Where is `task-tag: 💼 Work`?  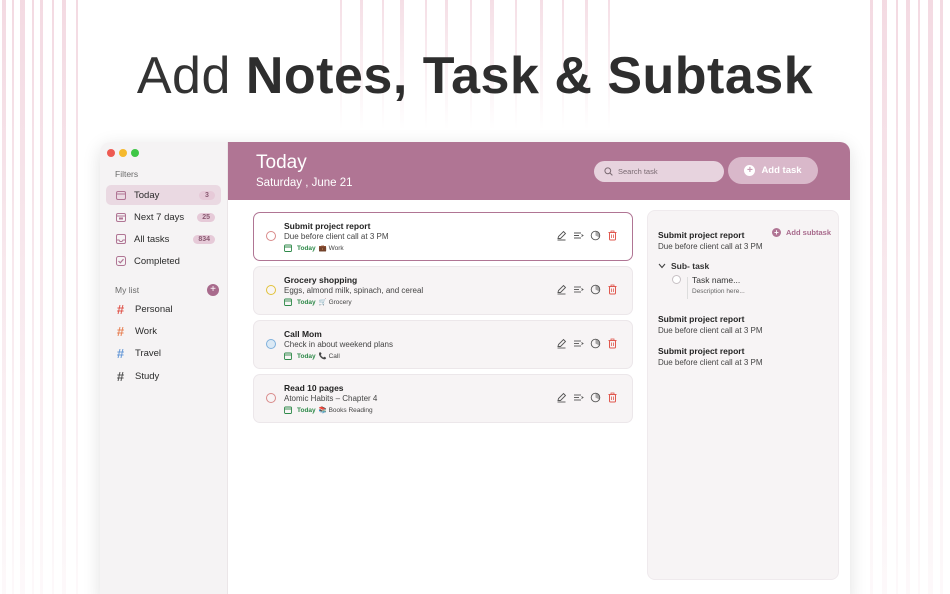 task-tag: 💼 Work is located at coordinates (331, 248).